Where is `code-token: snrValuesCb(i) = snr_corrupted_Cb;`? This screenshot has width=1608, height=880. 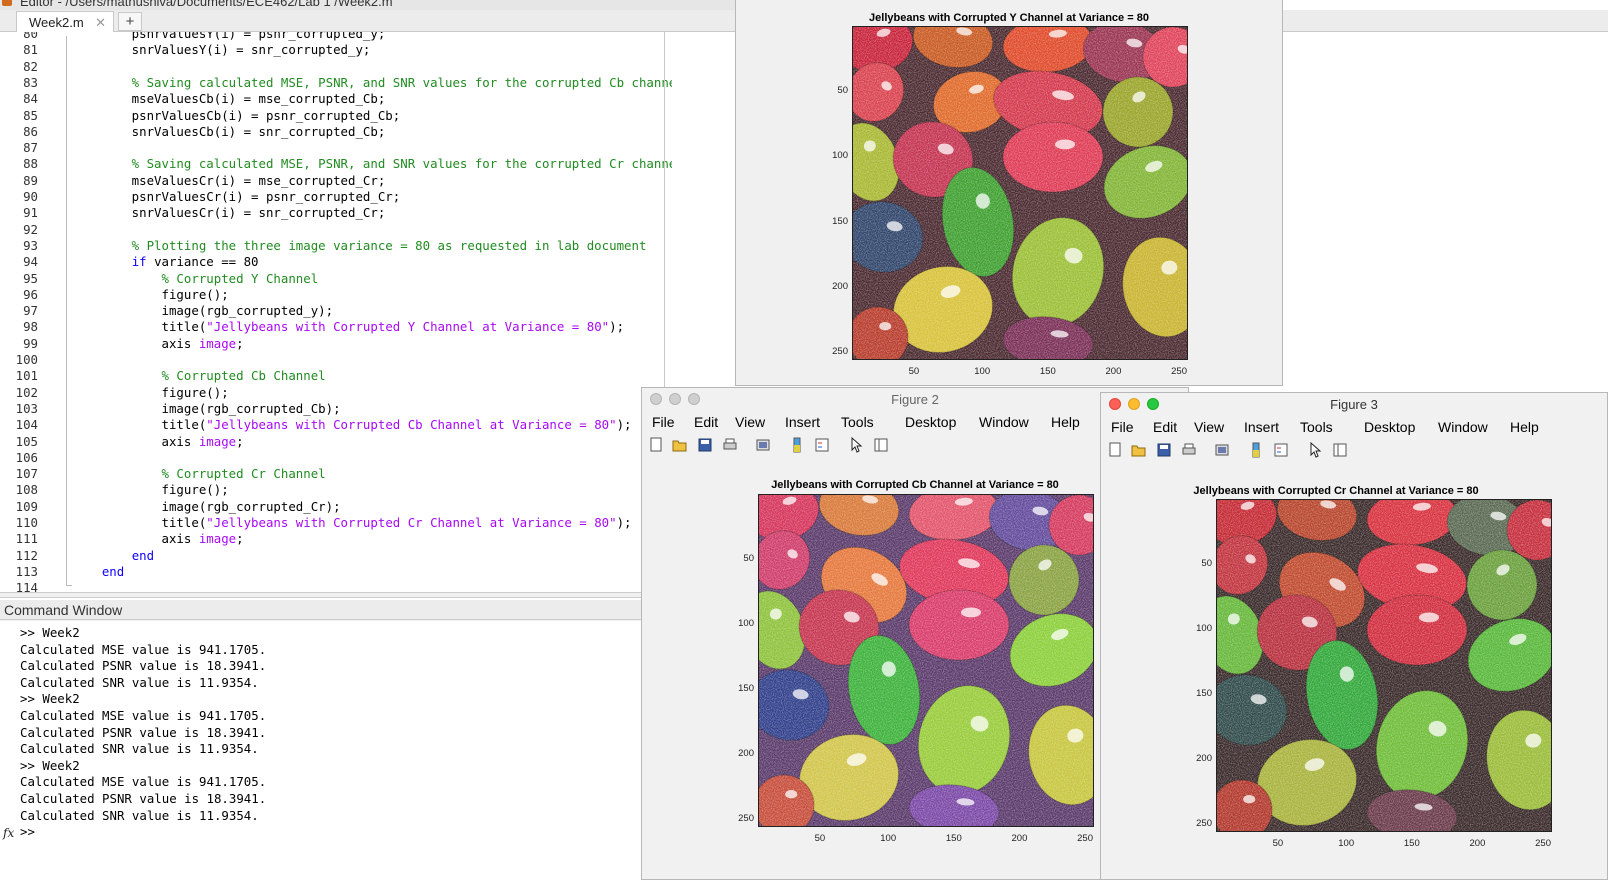 code-token: snrValuesCb(i) = snr_corrupted_Cb; is located at coordinates (229, 131).